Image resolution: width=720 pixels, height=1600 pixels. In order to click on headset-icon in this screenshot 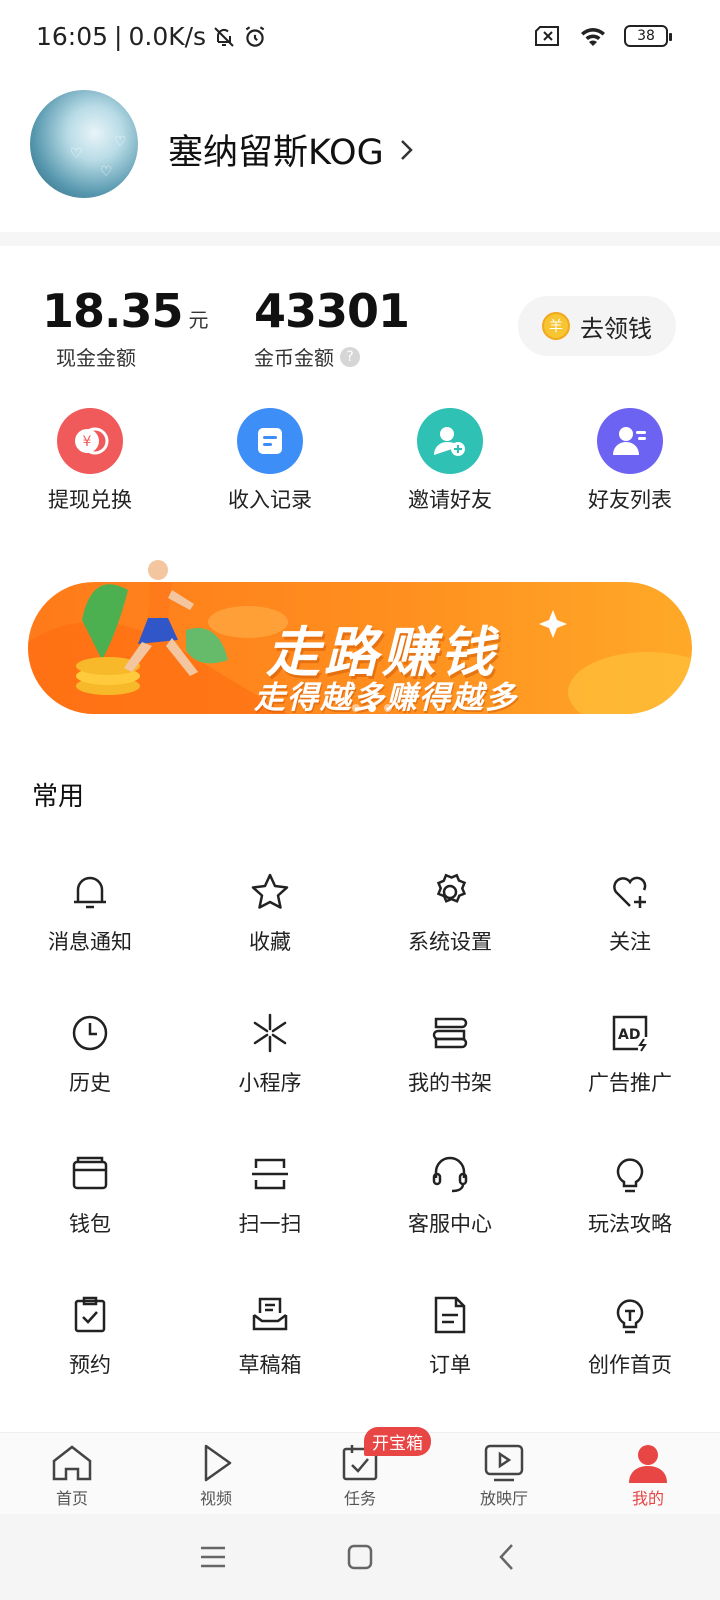, I will do `click(450, 1174)`.